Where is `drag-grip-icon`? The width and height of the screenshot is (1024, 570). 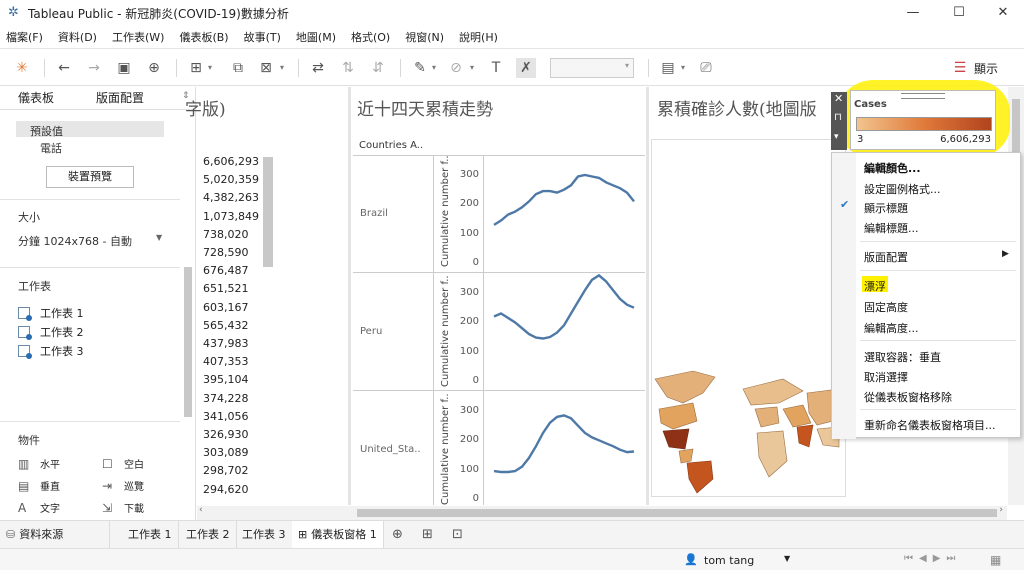
drag-grip-icon is located at coordinates (923, 96).